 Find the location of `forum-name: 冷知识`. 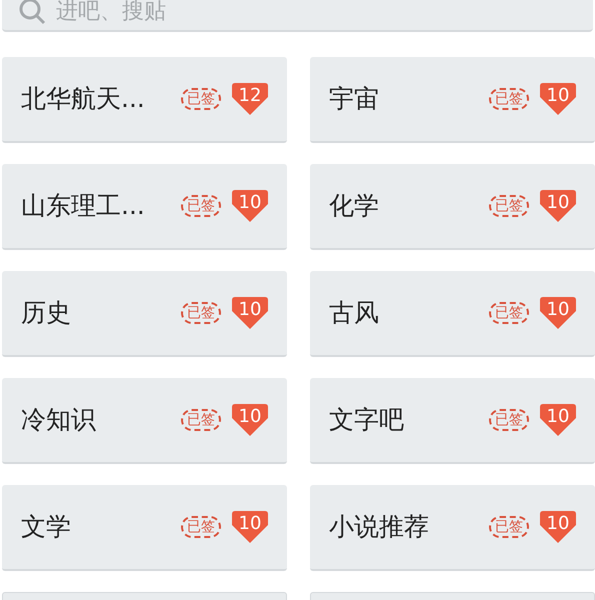

forum-name: 冷知识 is located at coordinates (59, 420).